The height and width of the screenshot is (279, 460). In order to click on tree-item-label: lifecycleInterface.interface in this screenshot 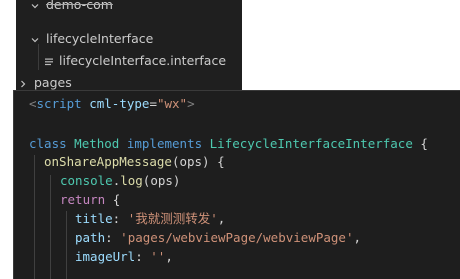, I will do `click(143, 60)`.